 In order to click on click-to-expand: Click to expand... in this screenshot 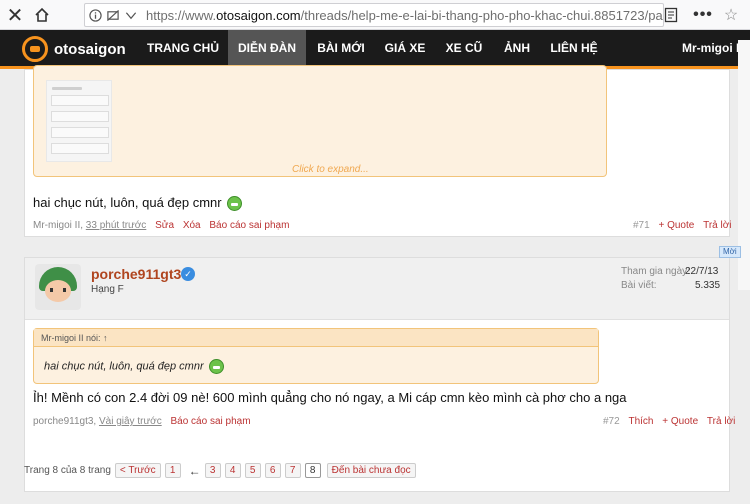, I will do `click(330, 169)`.